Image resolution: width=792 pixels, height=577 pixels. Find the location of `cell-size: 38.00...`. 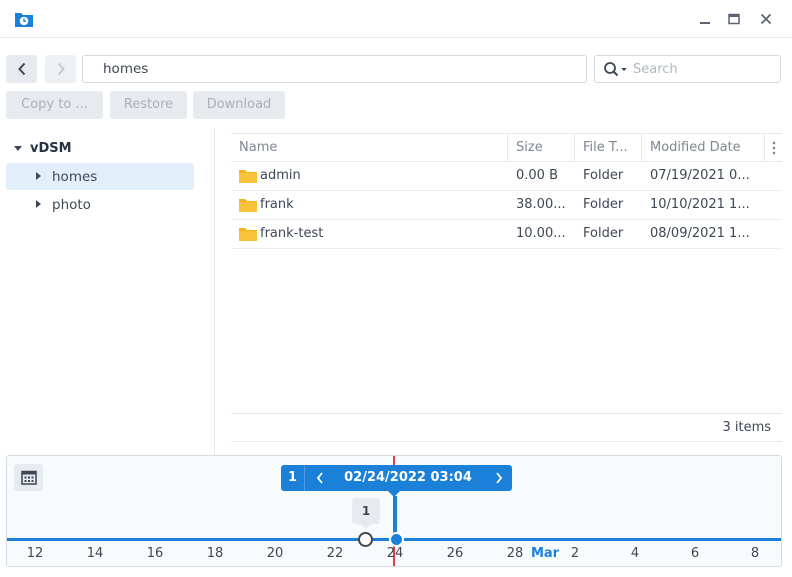

cell-size: 38.00... is located at coordinates (541, 204).